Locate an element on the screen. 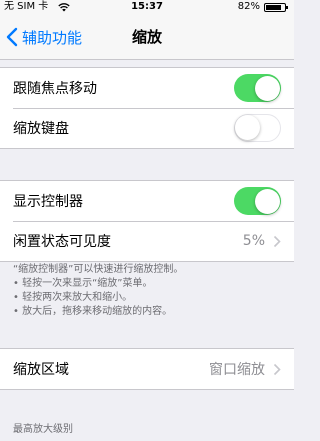 The height and width of the screenshot is (441, 320). row-zoom-region: 缩放区域 窗口缩放 is located at coordinates (147, 369).